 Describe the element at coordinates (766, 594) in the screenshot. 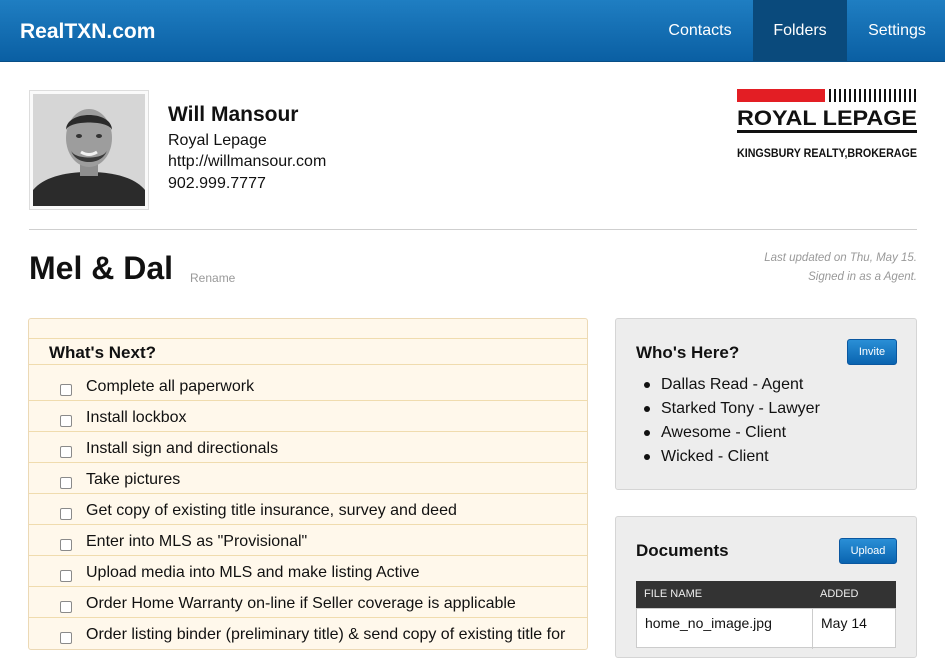

I see `table-header: FILE NAME ADDED` at that location.